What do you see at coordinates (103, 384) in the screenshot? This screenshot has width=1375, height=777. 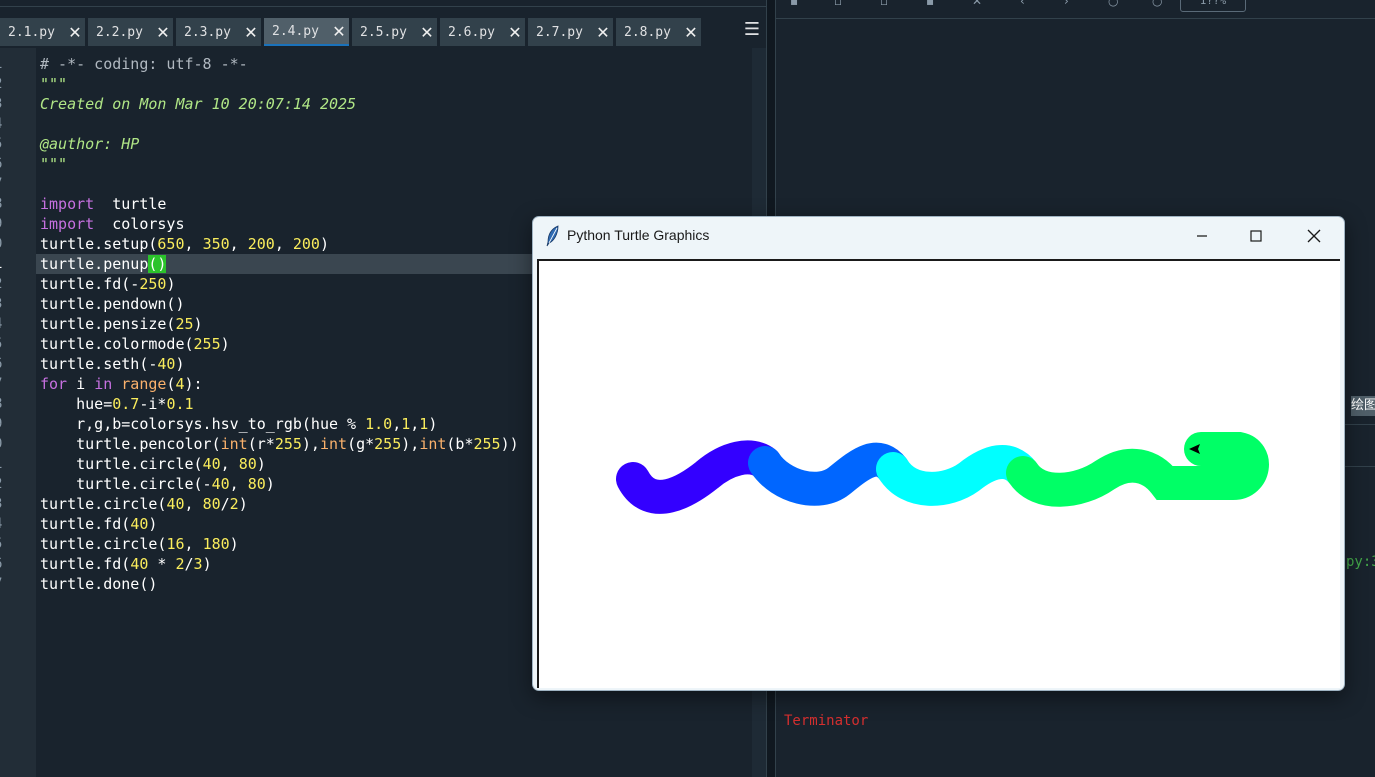 I see `code-token: in` at bounding box center [103, 384].